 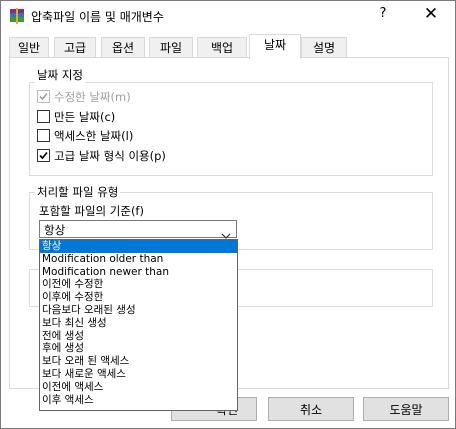 What do you see at coordinates (123, 47) in the screenshot?
I see `tab-options: 옵션` at bounding box center [123, 47].